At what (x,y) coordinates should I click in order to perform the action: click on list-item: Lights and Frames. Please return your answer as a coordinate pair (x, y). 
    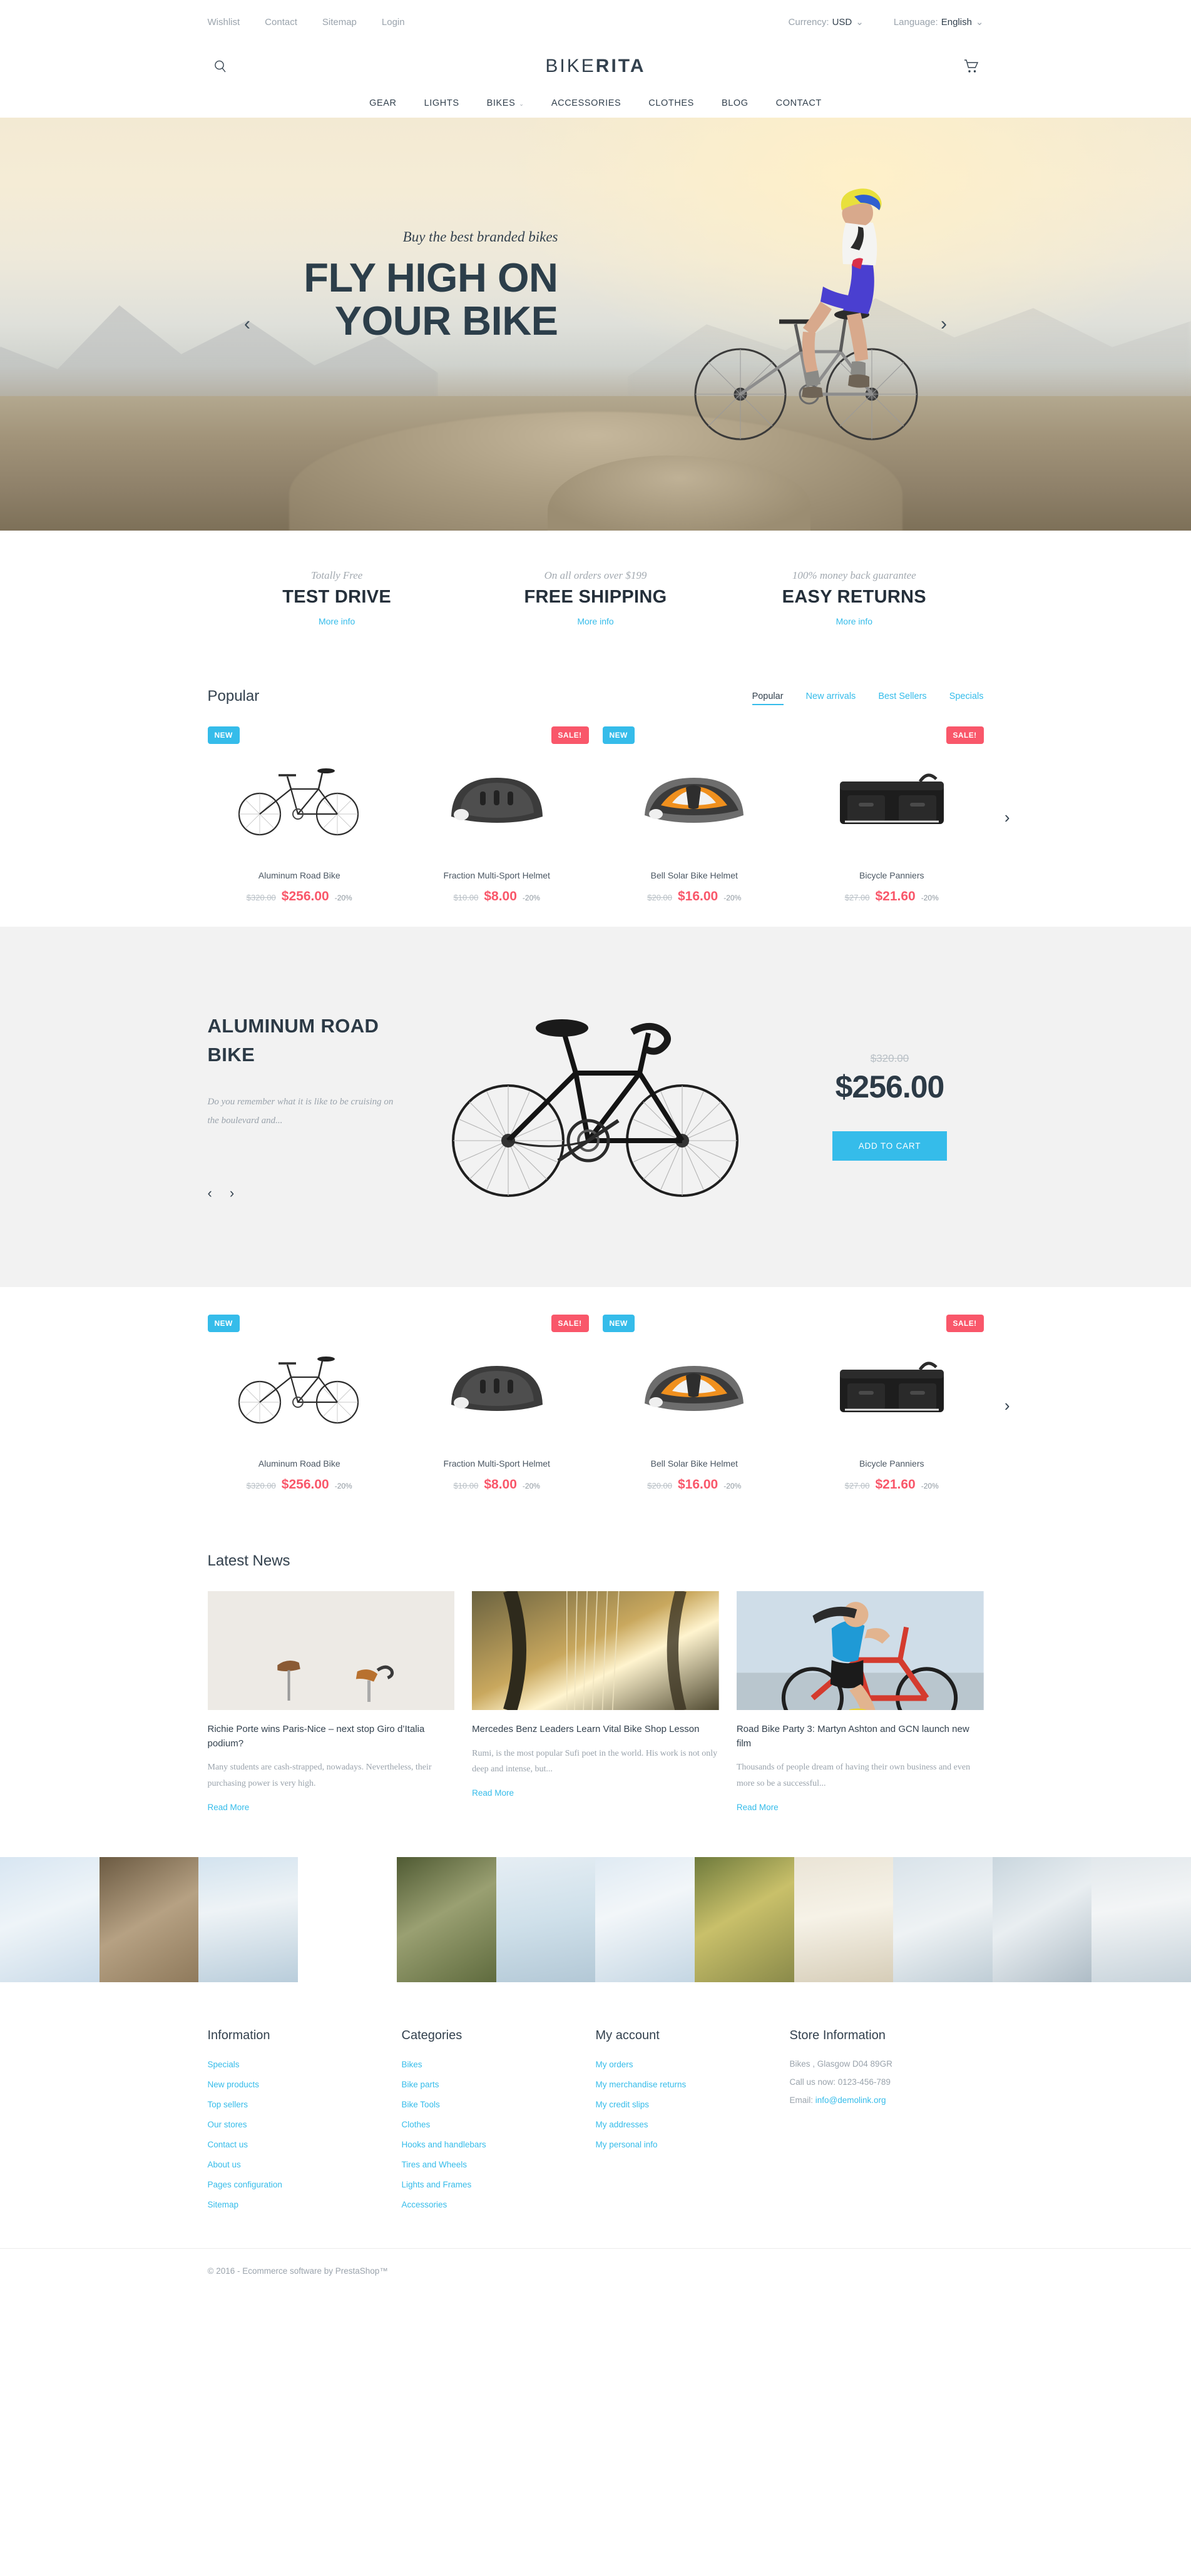
    Looking at the image, I should click on (499, 2185).